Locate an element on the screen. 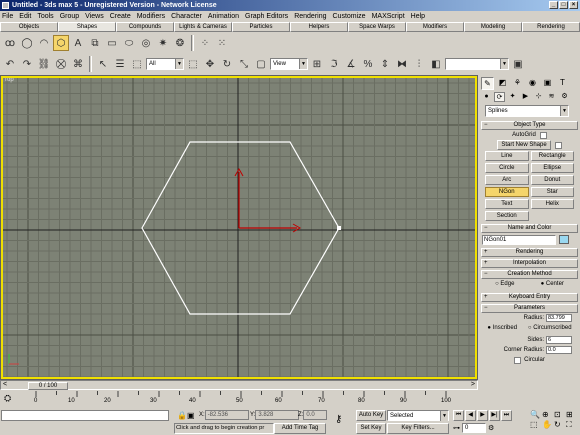  selection-region-icon: ⬚ is located at coordinates (137, 64).